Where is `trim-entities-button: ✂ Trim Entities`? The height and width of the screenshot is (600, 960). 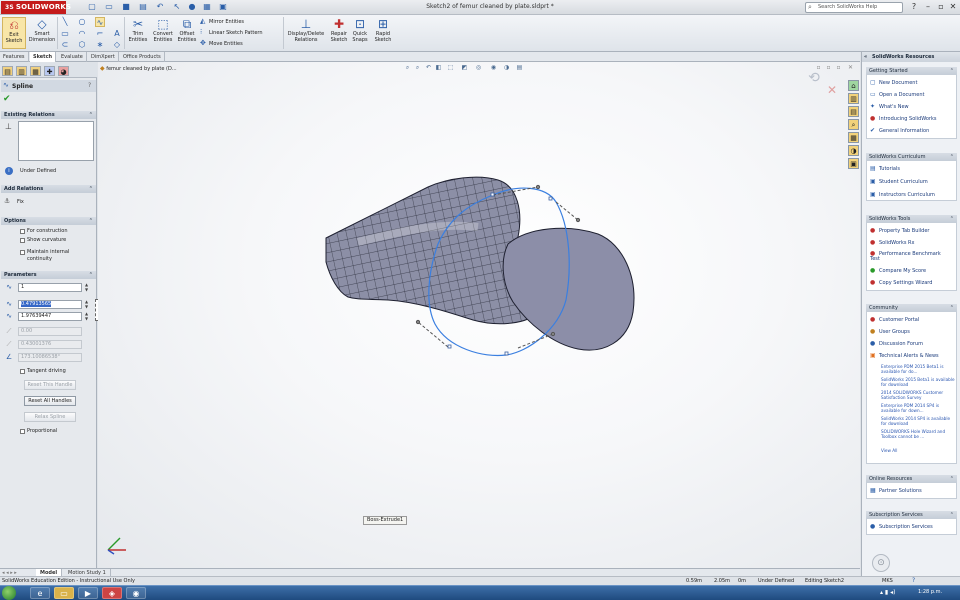 trim-entities-button: ✂ Trim Entities is located at coordinates (138, 33).